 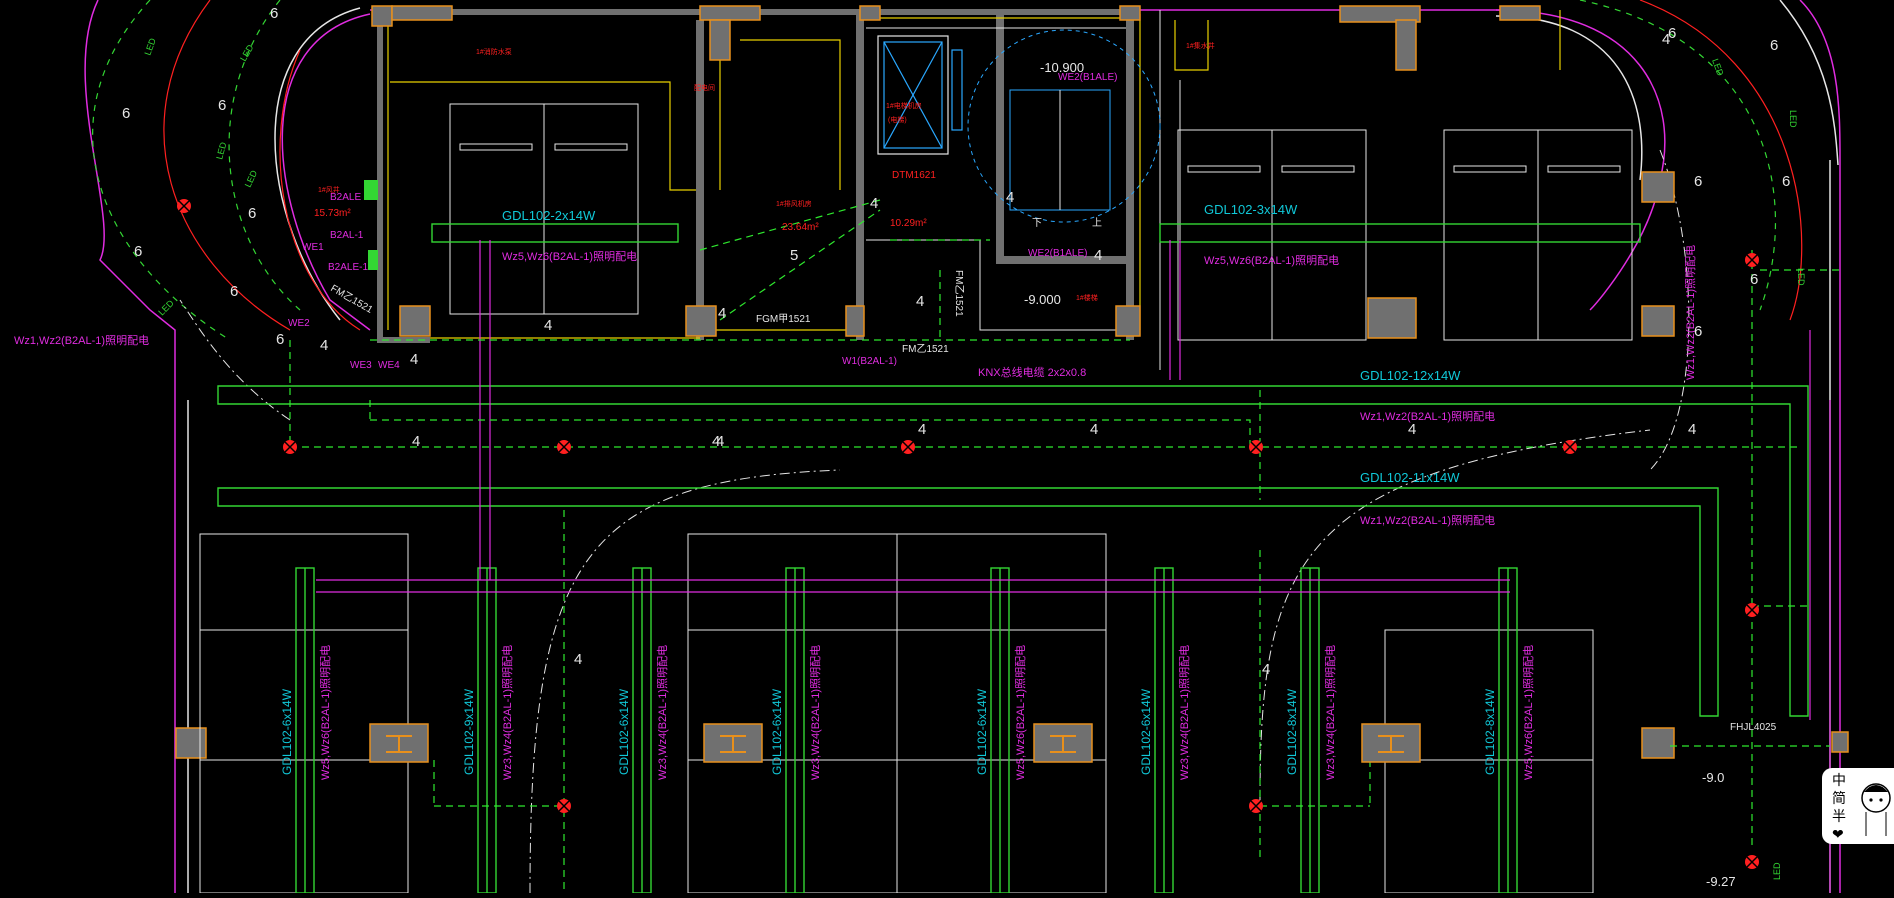 What do you see at coordinates (352, 299) in the screenshot?
I see `door-label-fm3: FM乙1521` at bounding box center [352, 299].